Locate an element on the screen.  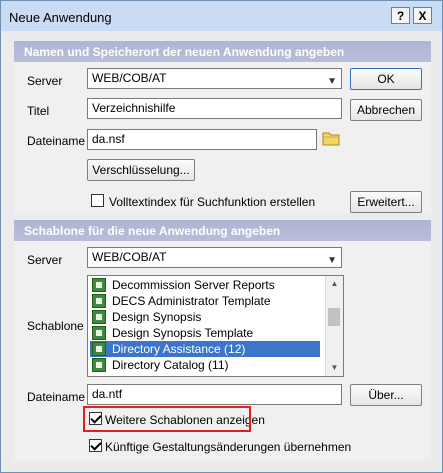
template-item-label: Design Synopsis Template is located at coordinates (183, 333).